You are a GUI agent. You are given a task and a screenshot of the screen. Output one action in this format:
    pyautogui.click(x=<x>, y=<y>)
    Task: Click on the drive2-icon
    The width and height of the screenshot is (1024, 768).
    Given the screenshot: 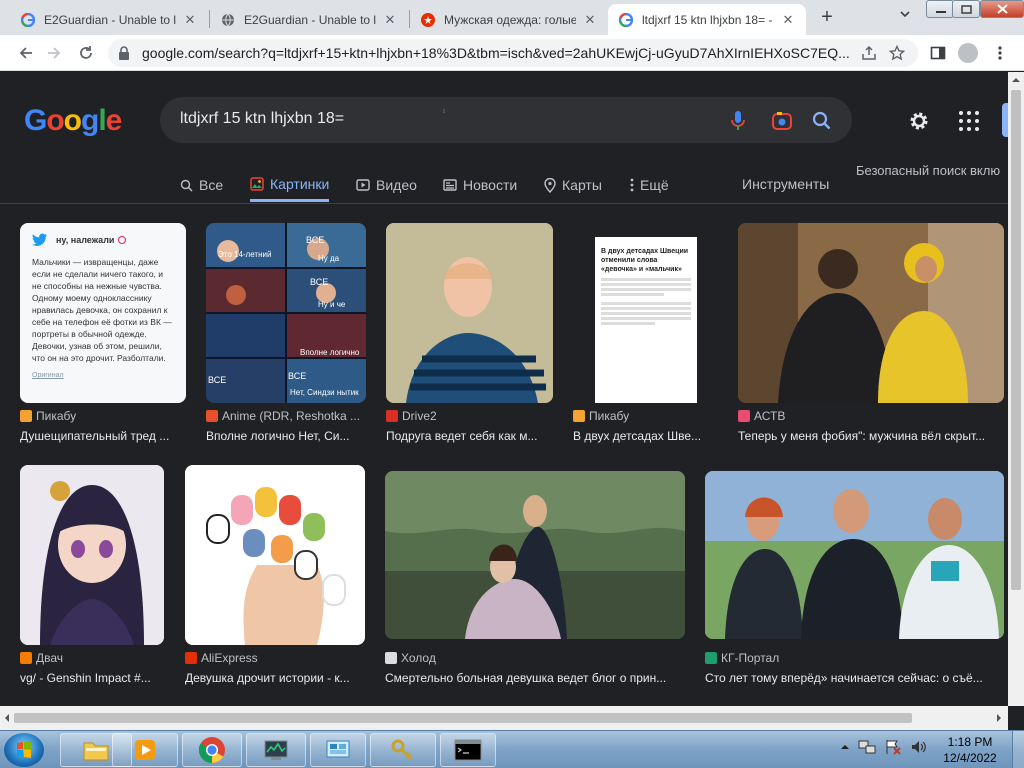 What is the action you would take?
    pyautogui.click(x=392, y=416)
    